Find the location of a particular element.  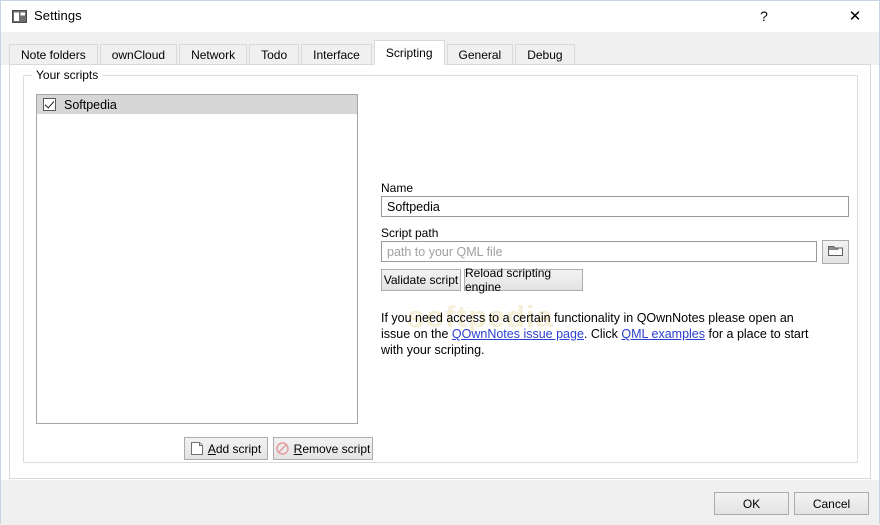

remove-script-label-rest: emove script is located at coordinates (336, 448).